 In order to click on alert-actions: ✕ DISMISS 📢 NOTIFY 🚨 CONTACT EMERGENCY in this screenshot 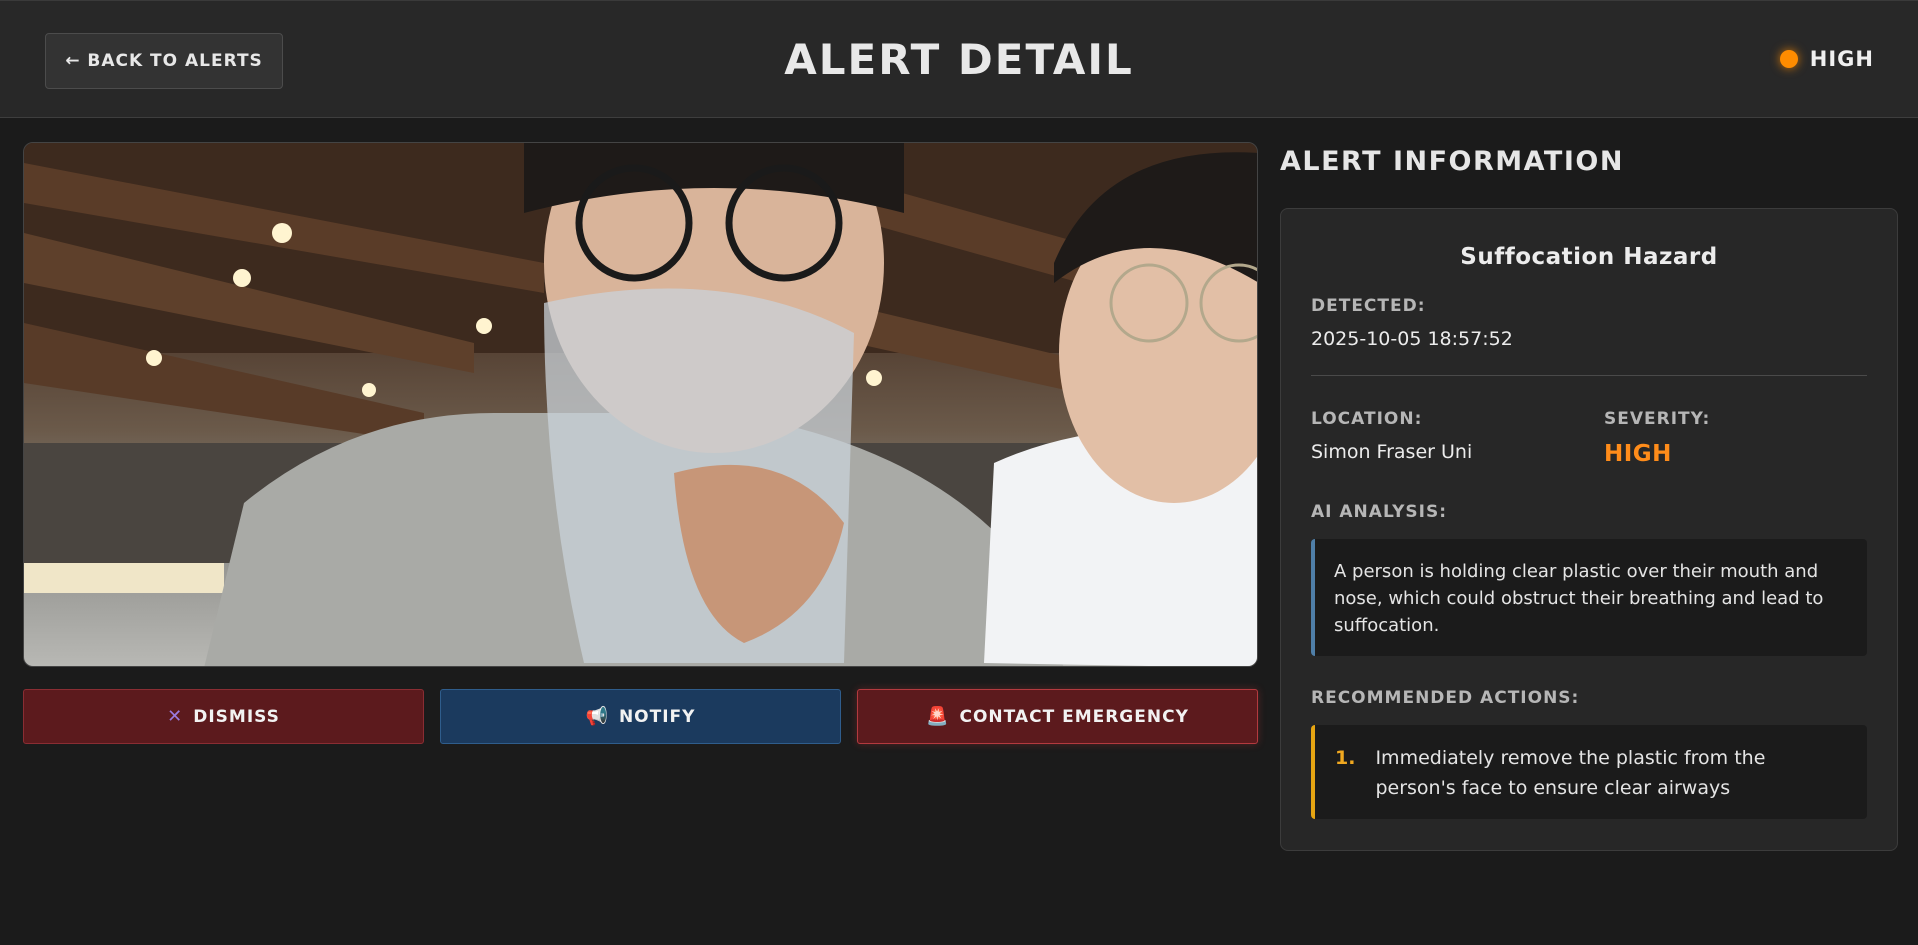, I will do `click(640, 716)`.